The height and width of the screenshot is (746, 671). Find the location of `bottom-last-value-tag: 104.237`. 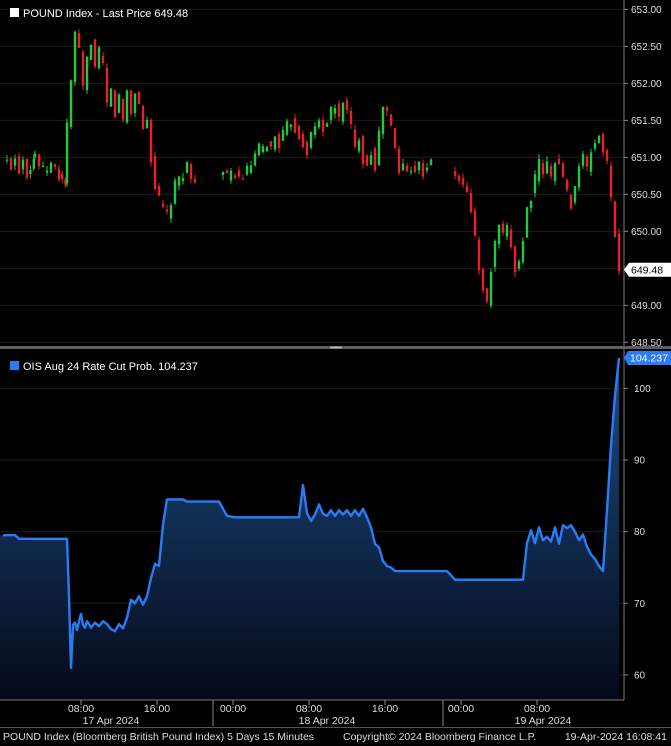

bottom-last-value-tag: 104.237 is located at coordinates (647, 358).